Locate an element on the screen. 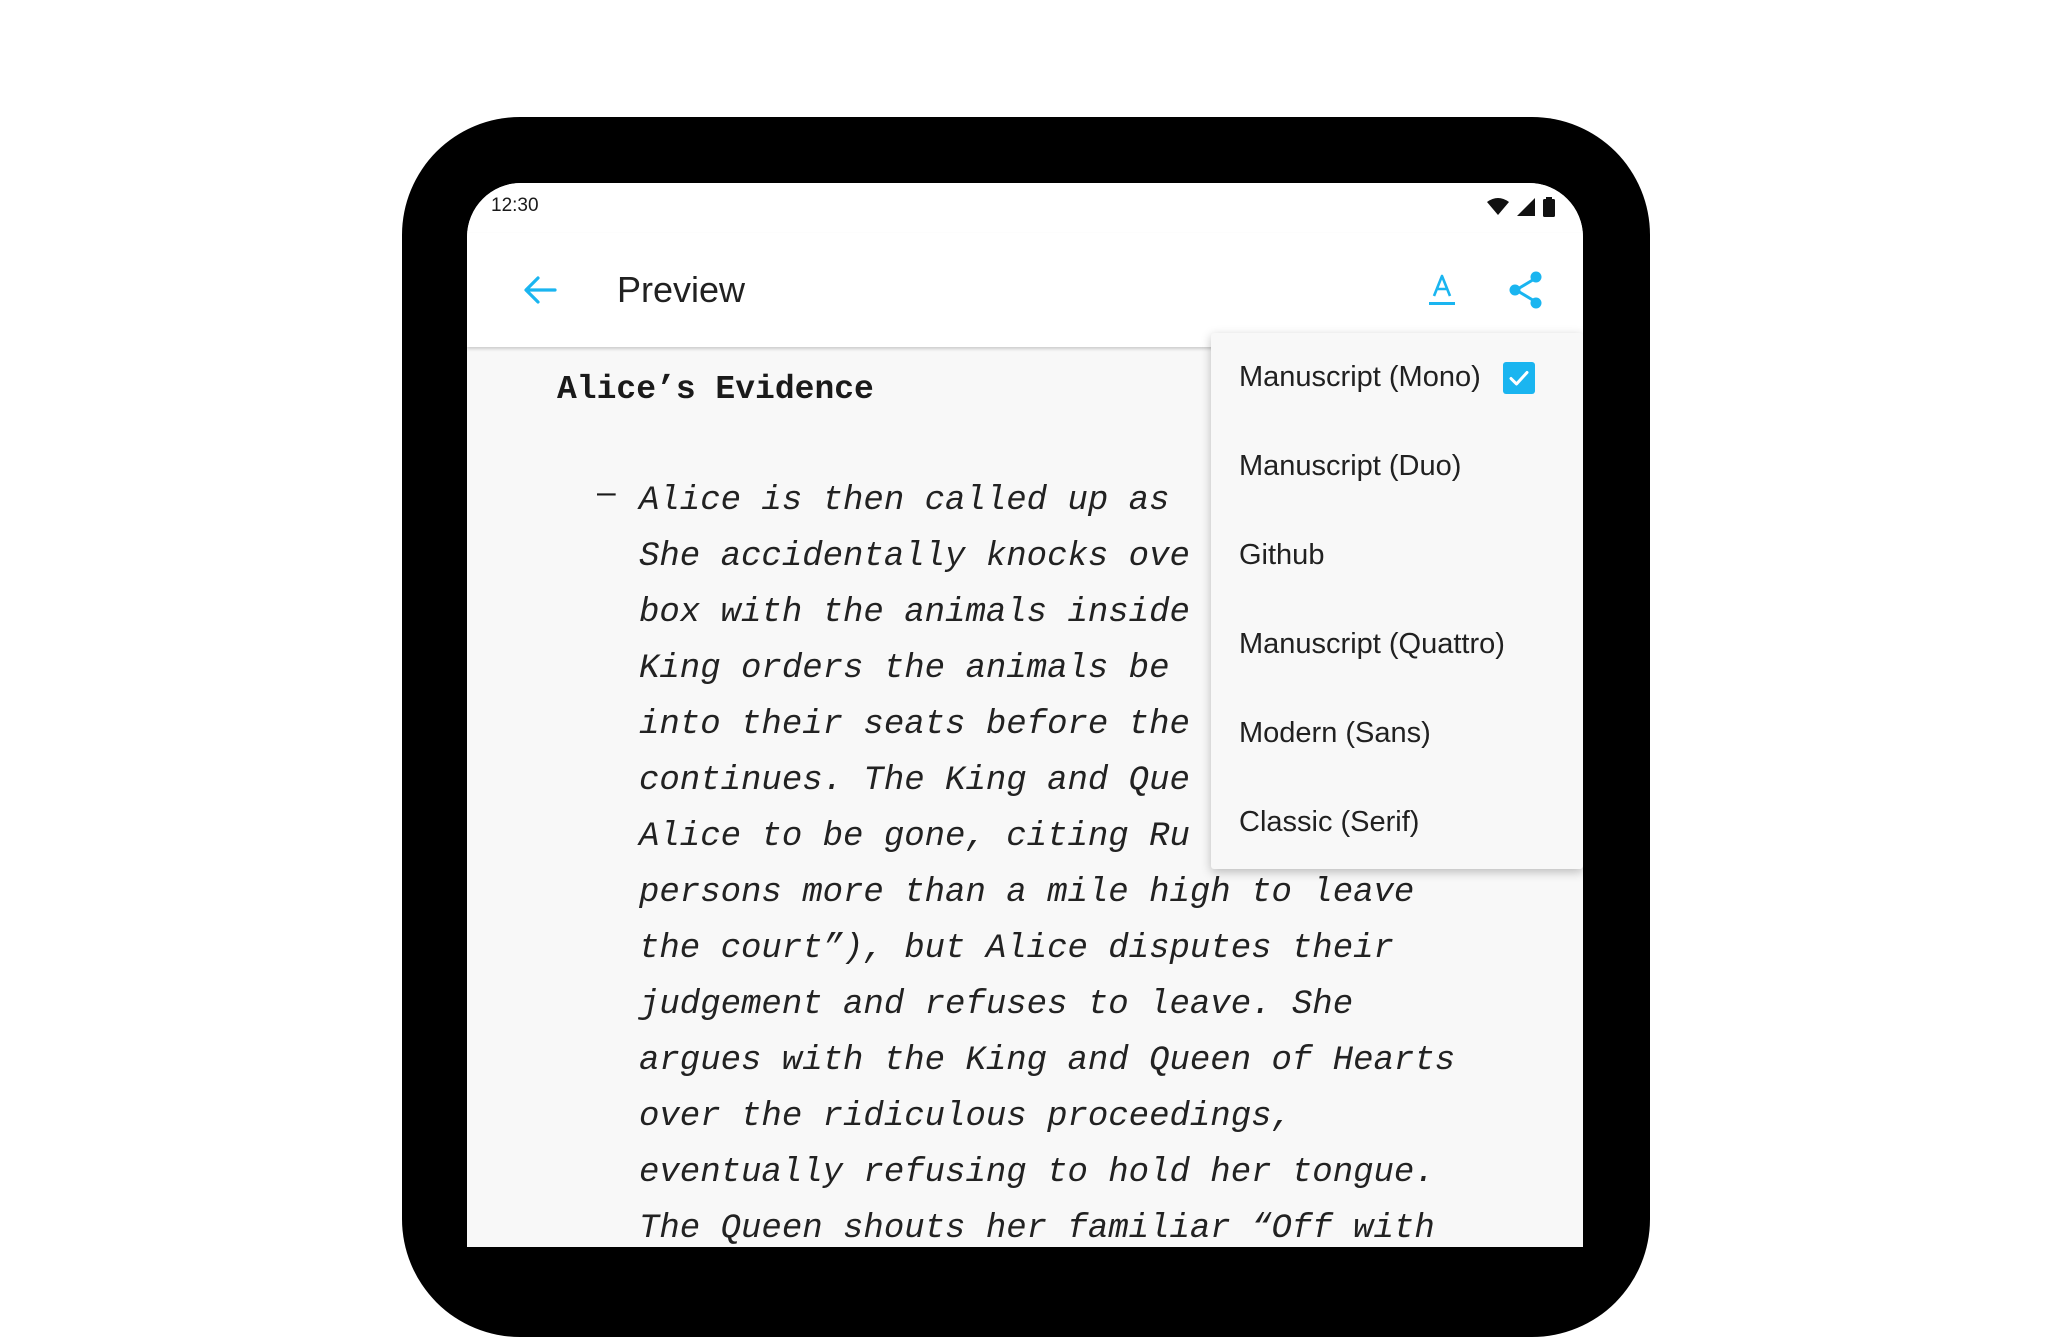  menu-item-label: Modern (Sans) is located at coordinates (1335, 733).